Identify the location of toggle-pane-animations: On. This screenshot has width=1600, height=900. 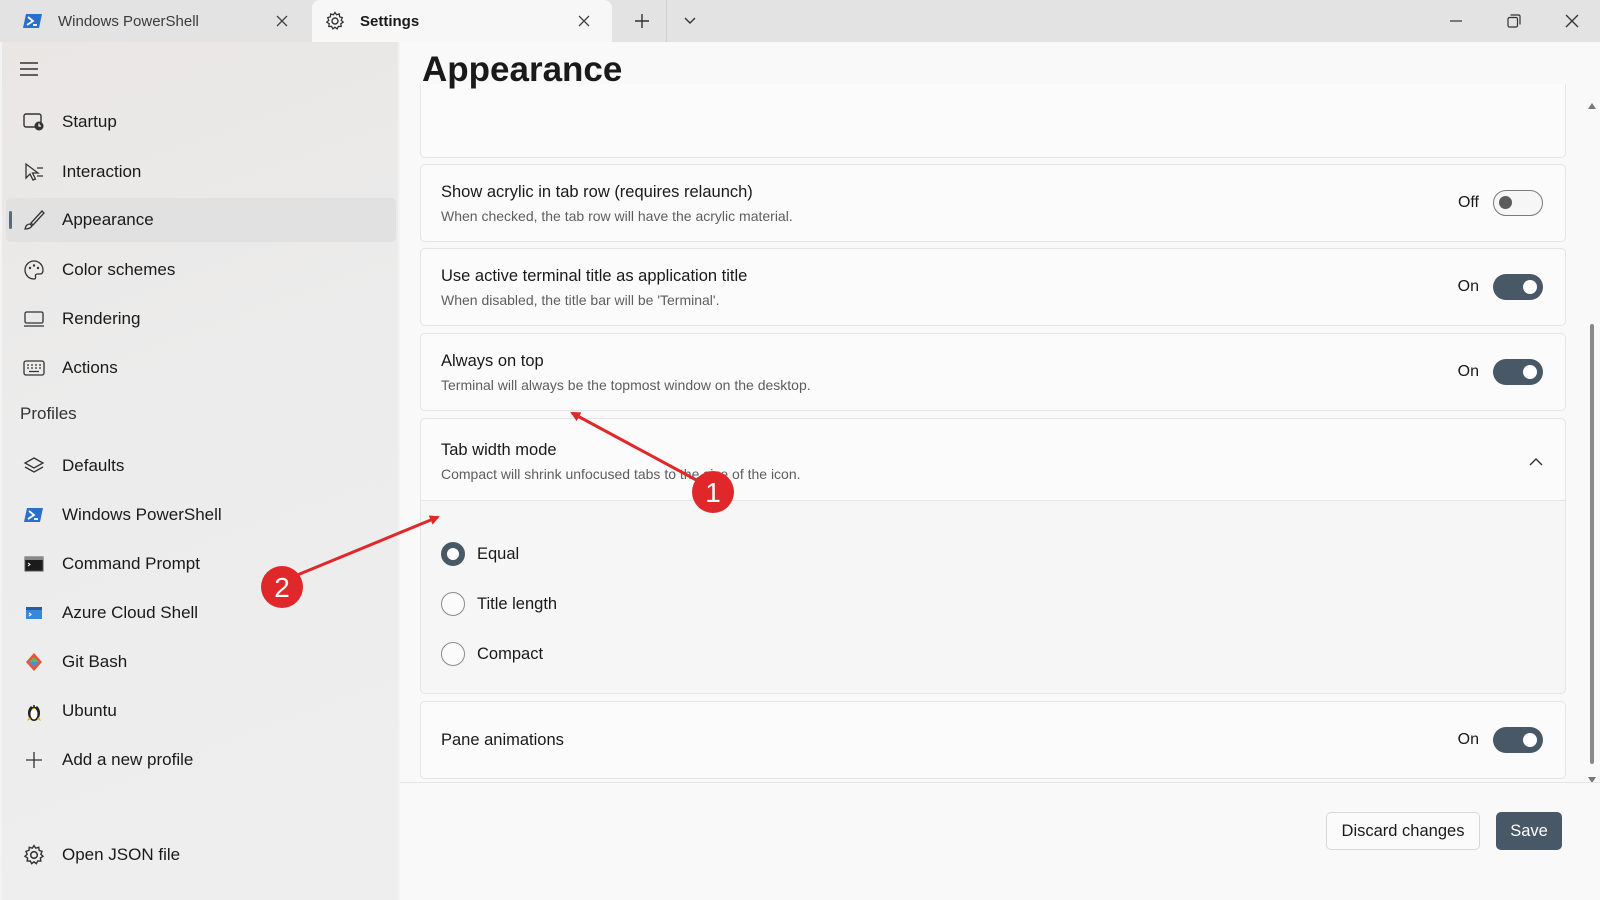
(1497, 740).